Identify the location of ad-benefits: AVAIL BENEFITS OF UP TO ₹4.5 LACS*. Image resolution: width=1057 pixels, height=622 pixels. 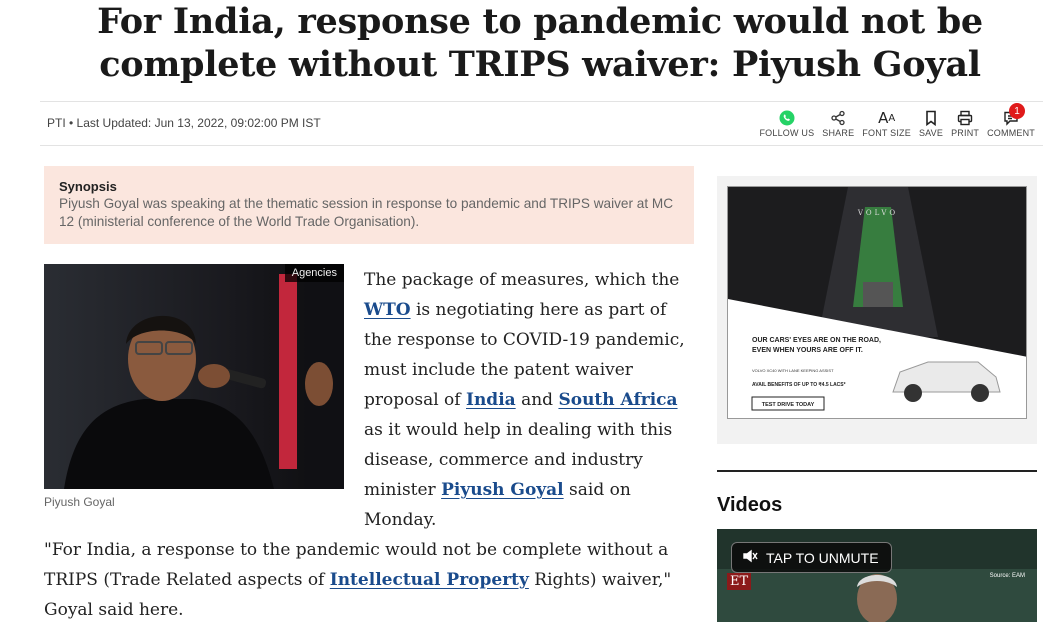
(799, 385).